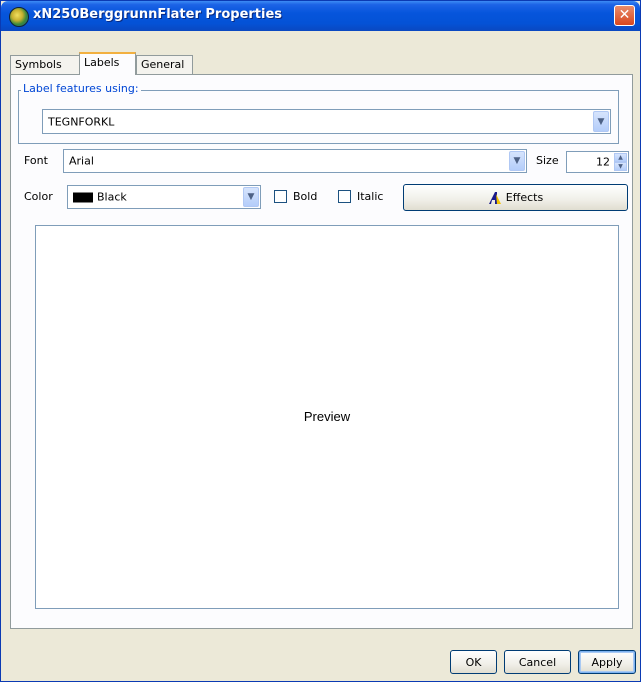 Image resolution: width=643 pixels, height=684 pixels. I want to click on spinner-down-icon: ▼, so click(620, 166).